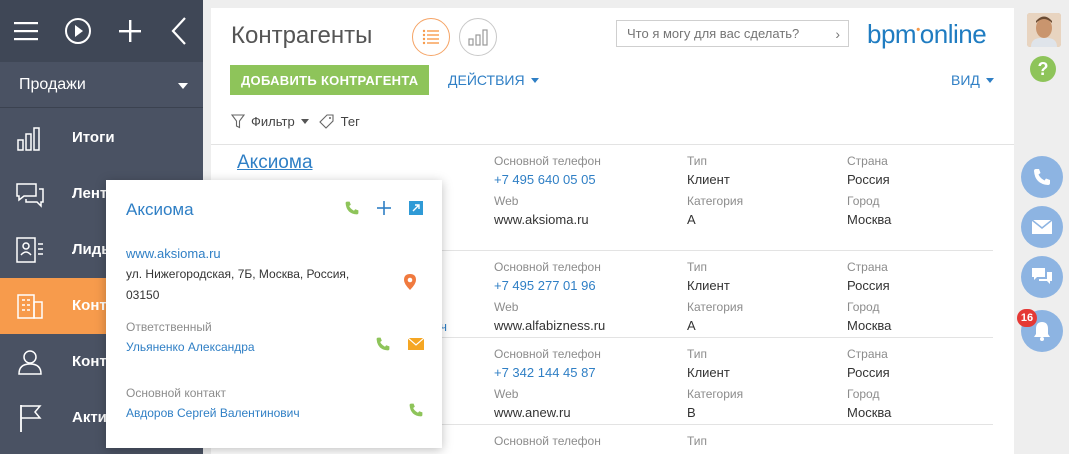 The height and width of the screenshot is (454, 1069). Describe the element at coordinates (30, 195) in the screenshot. I see `feed-icon` at that location.